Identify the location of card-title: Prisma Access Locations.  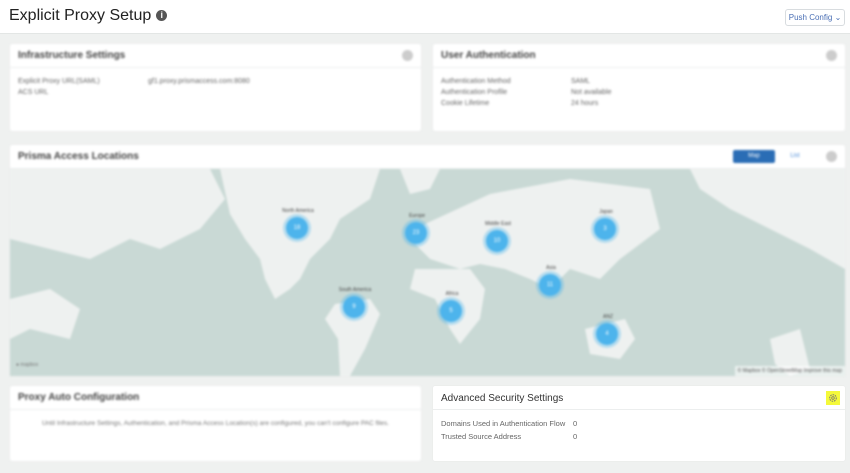
(427, 157).